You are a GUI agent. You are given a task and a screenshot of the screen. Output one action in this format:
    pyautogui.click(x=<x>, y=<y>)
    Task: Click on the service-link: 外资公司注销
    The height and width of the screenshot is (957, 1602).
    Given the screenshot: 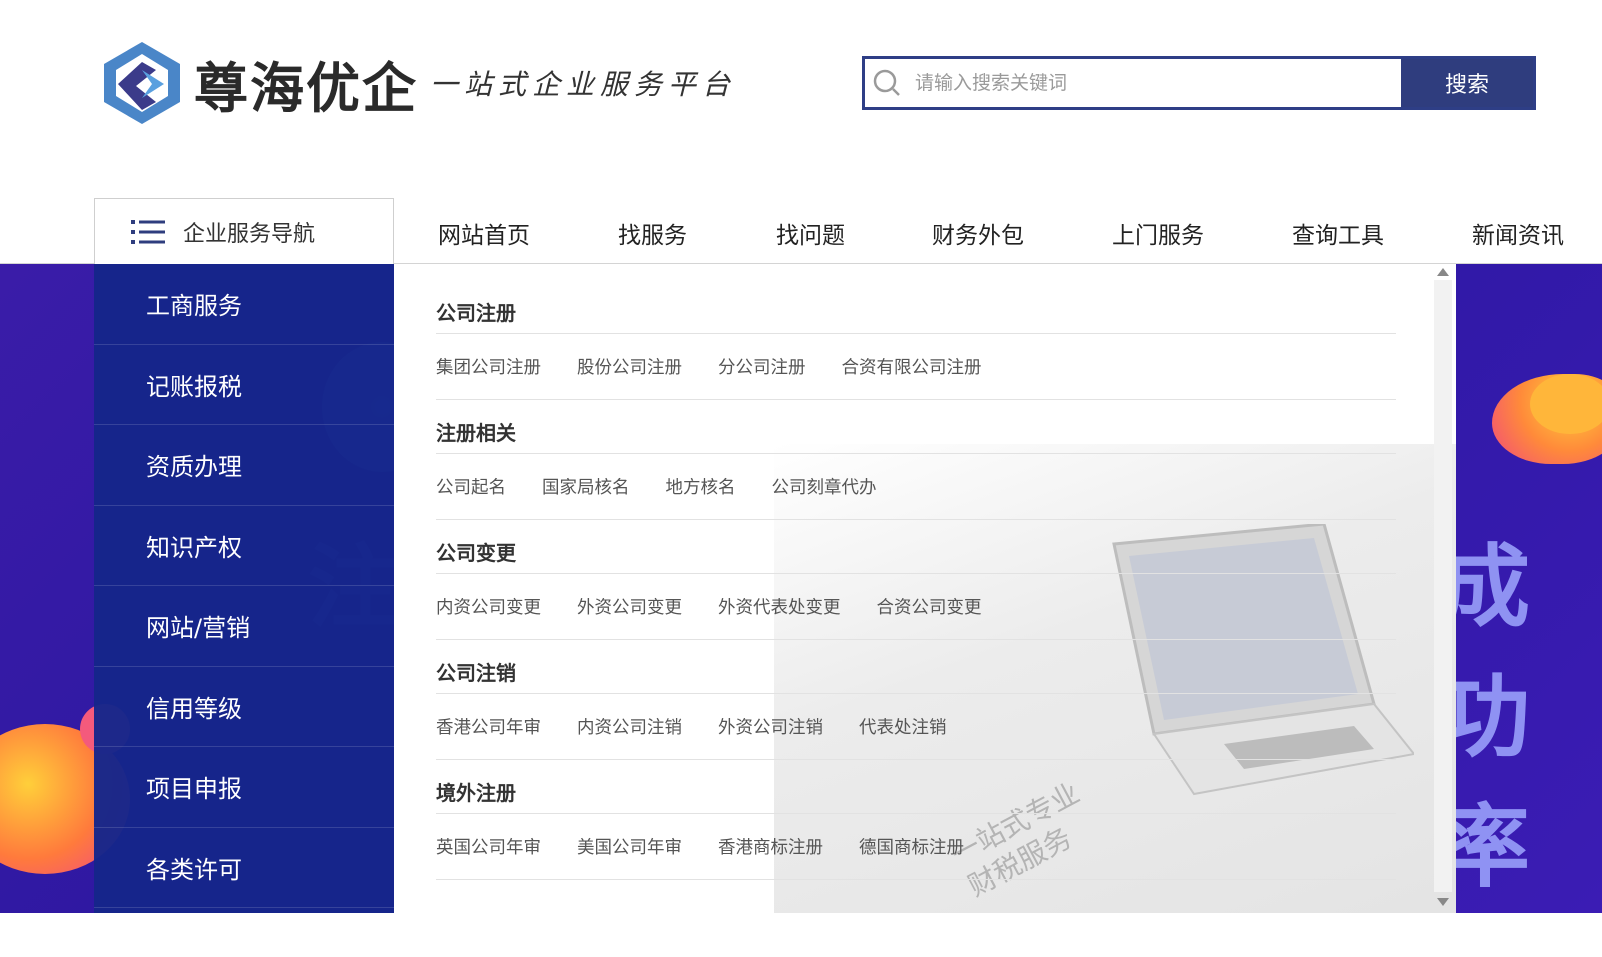 What is the action you would take?
    pyautogui.click(x=770, y=726)
    